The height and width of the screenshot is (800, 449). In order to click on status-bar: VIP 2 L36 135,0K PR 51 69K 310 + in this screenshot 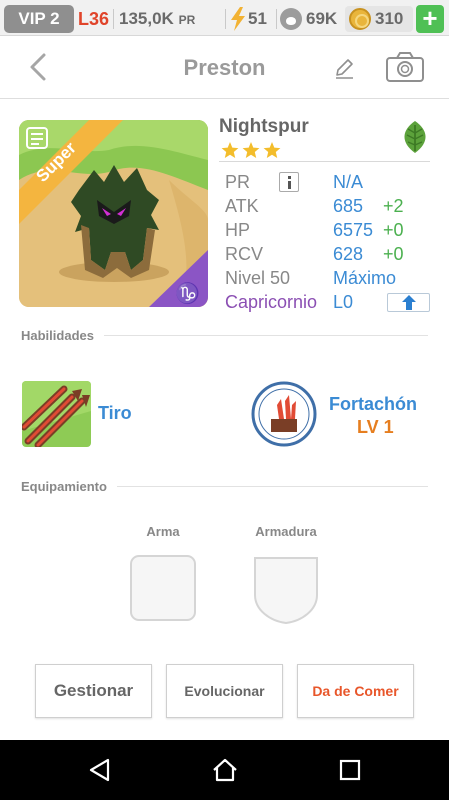, I will do `click(224, 18)`.